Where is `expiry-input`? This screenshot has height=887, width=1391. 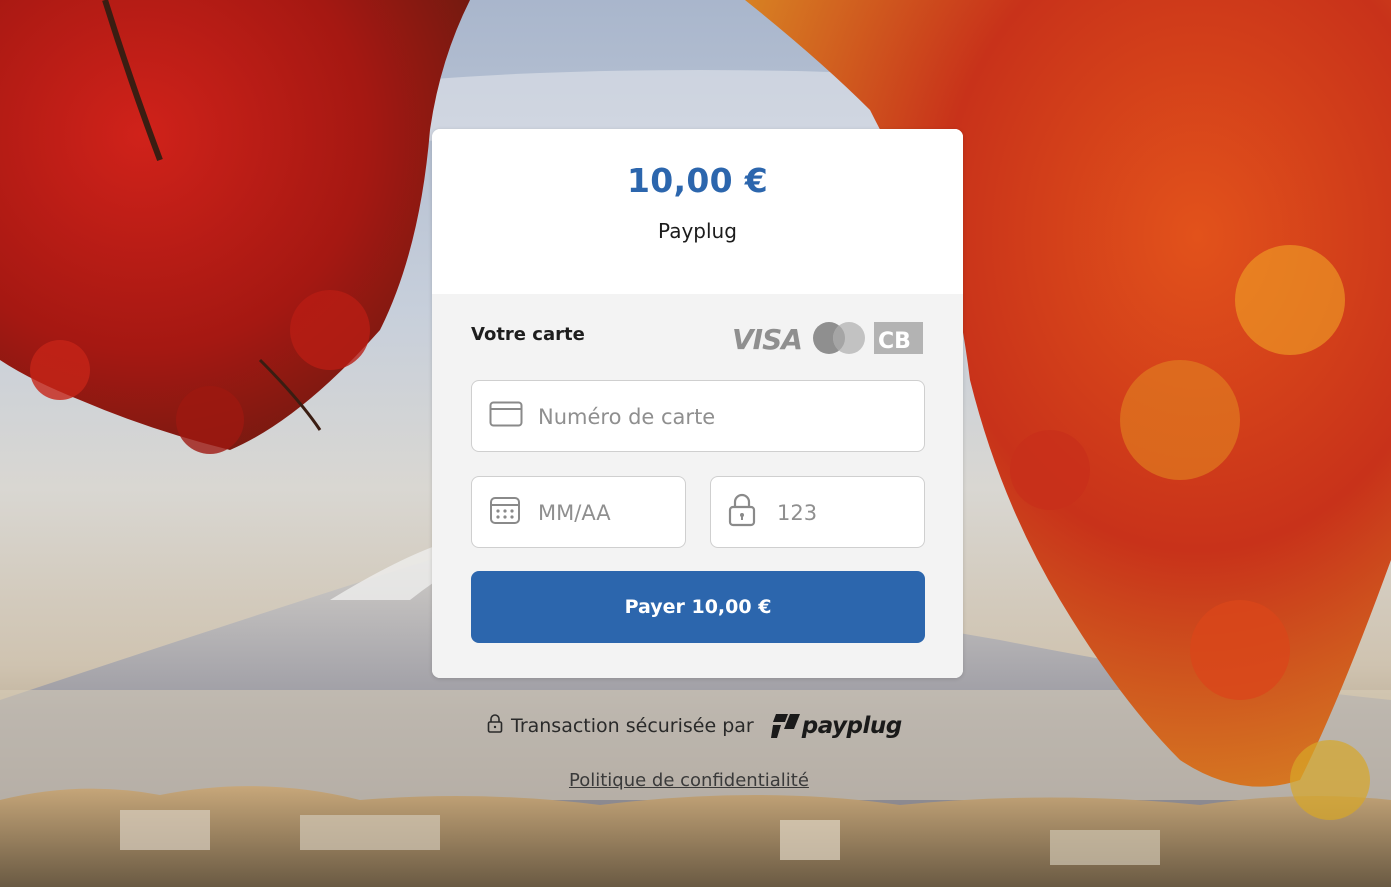
expiry-input is located at coordinates (606, 513).